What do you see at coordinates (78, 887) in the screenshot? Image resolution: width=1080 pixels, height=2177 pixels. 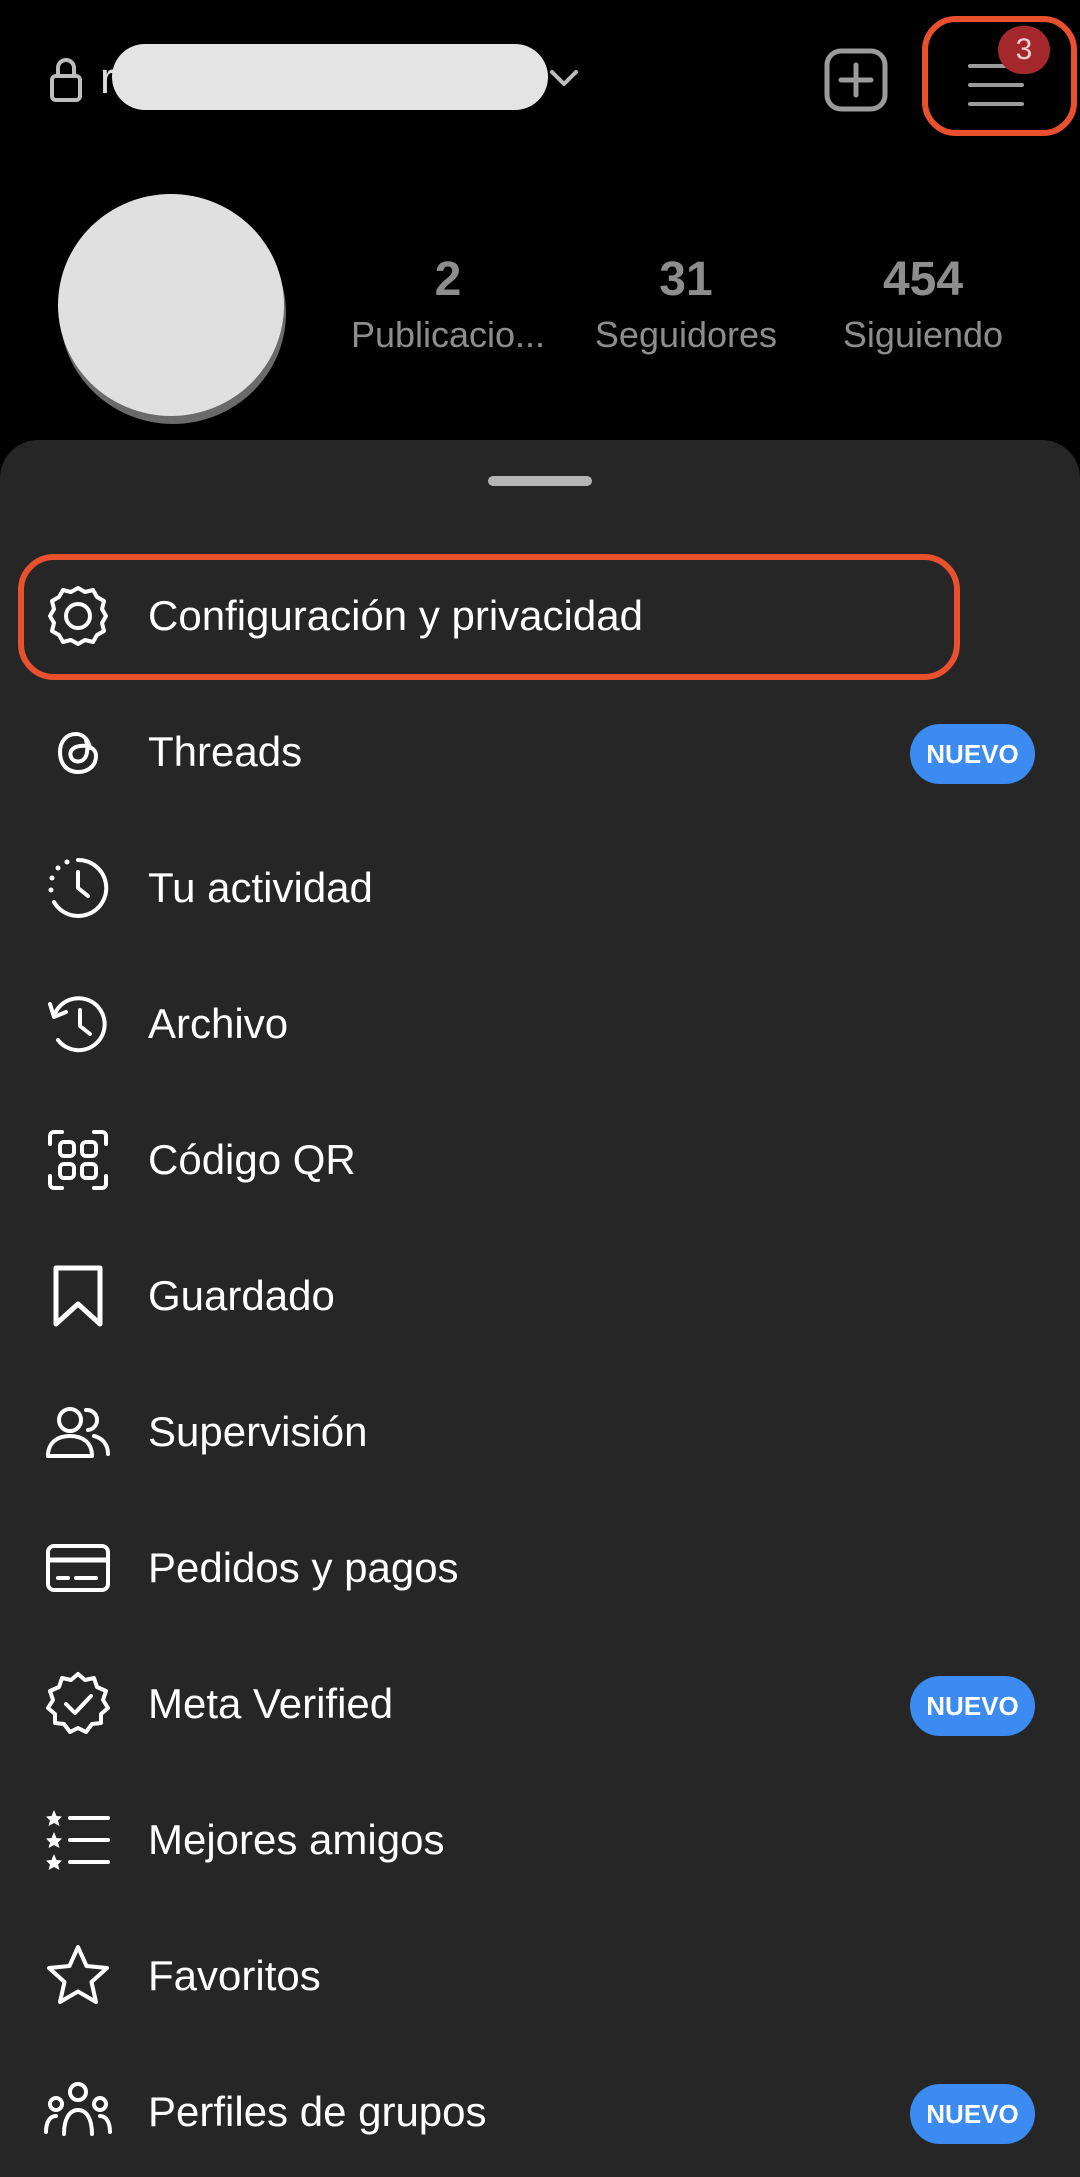 I see `activity-icon` at bounding box center [78, 887].